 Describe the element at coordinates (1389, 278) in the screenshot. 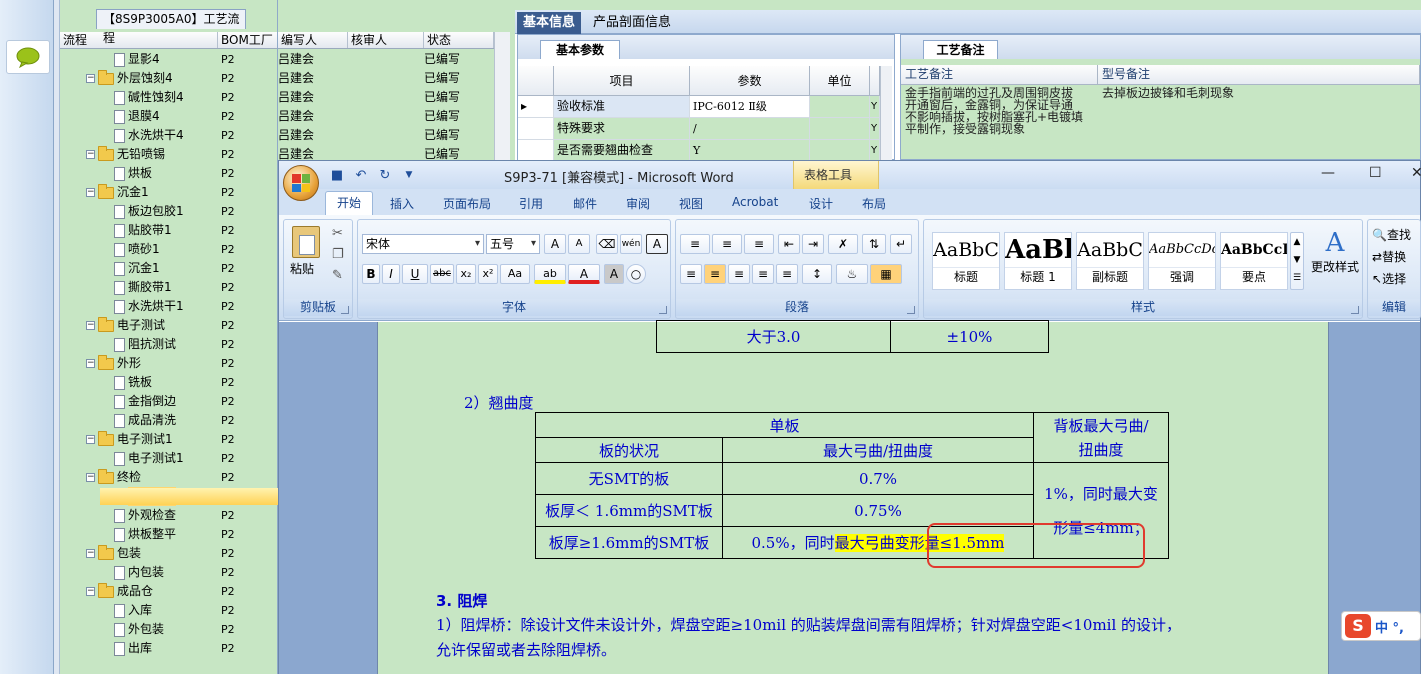

I see `select-button: ↖选择` at that location.